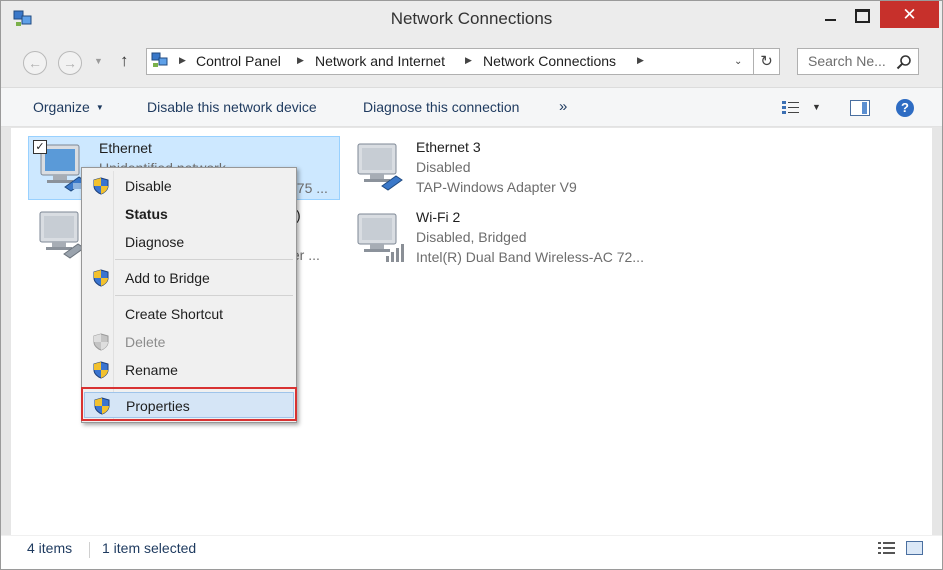 This screenshot has height=570, width=943. I want to click on menu-item-label: Status, so click(146, 214).